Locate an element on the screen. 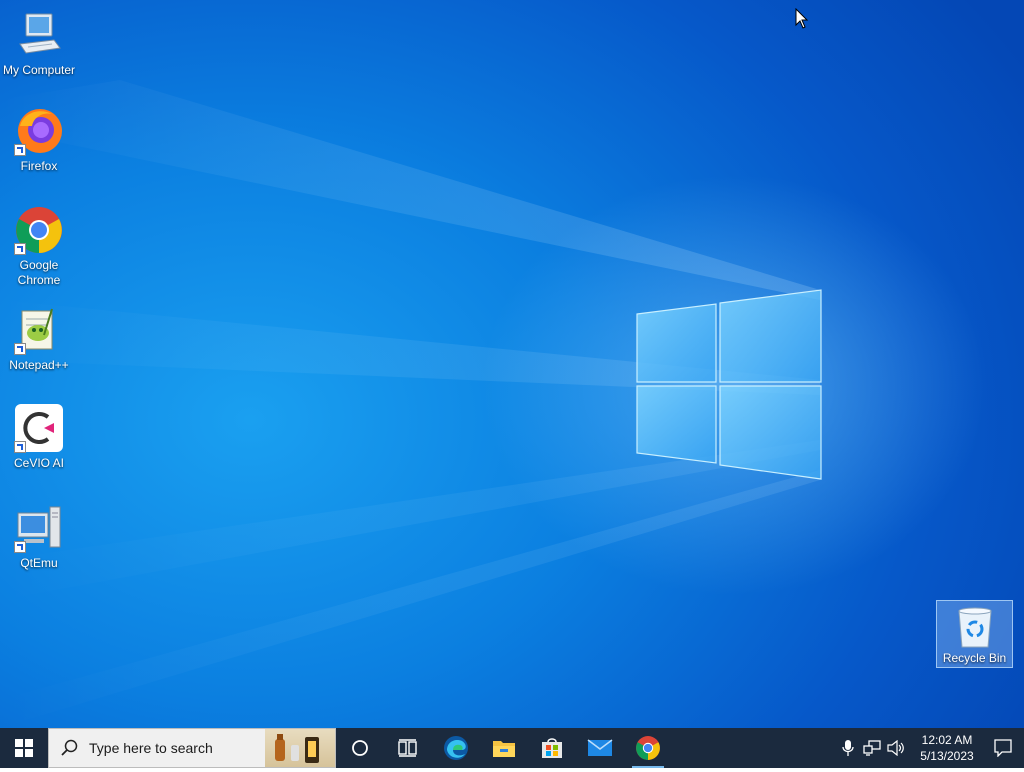 This screenshot has width=1024, height=772. desktop-icon-recycle-bin: Recycle Bin is located at coordinates (974, 634).